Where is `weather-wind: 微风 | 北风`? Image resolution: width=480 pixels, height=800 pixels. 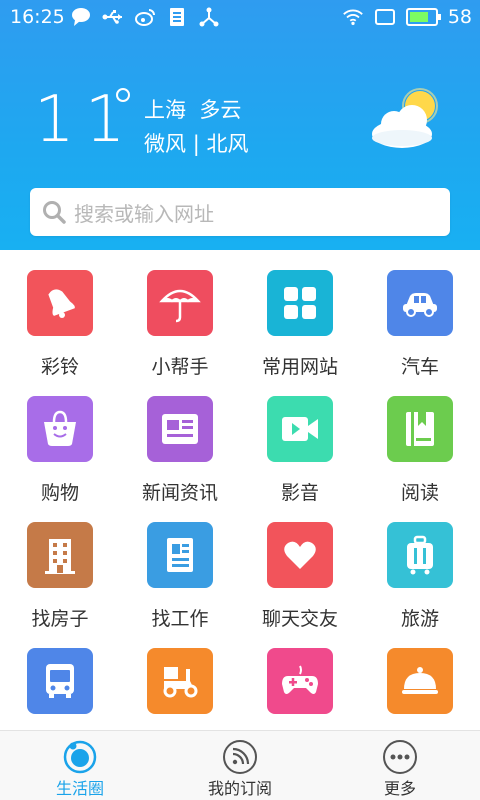 weather-wind: 微风 | 北风 is located at coordinates (196, 143).